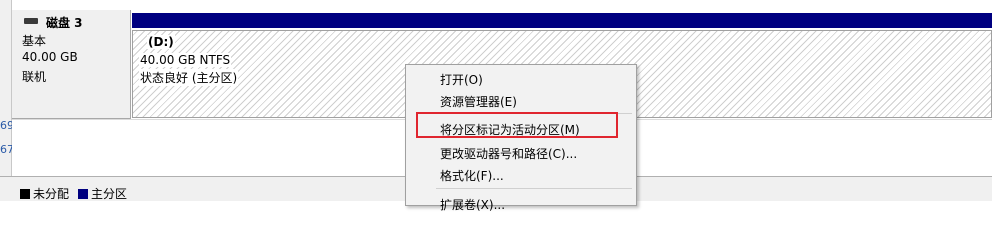  What do you see at coordinates (31, 21) in the screenshot?
I see `disk-icon` at bounding box center [31, 21].